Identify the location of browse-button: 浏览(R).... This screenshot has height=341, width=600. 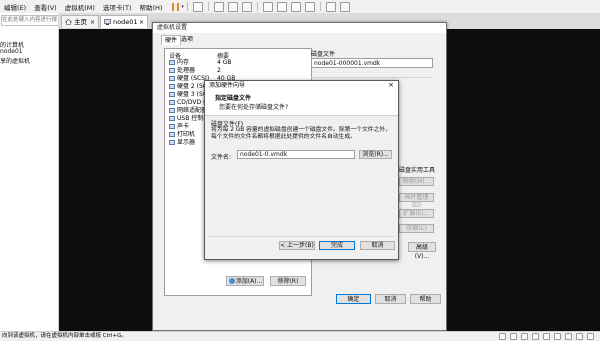
(375, 154).